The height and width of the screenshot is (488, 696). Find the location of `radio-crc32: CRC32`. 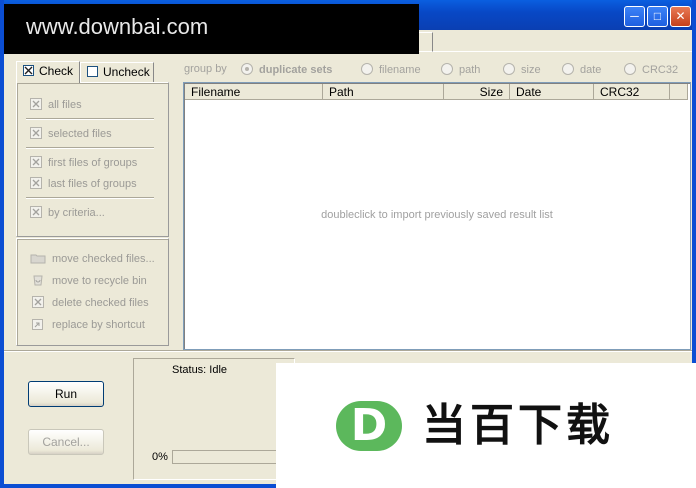

radio-crc32: CRC32 is located at coordinates (651, 69).